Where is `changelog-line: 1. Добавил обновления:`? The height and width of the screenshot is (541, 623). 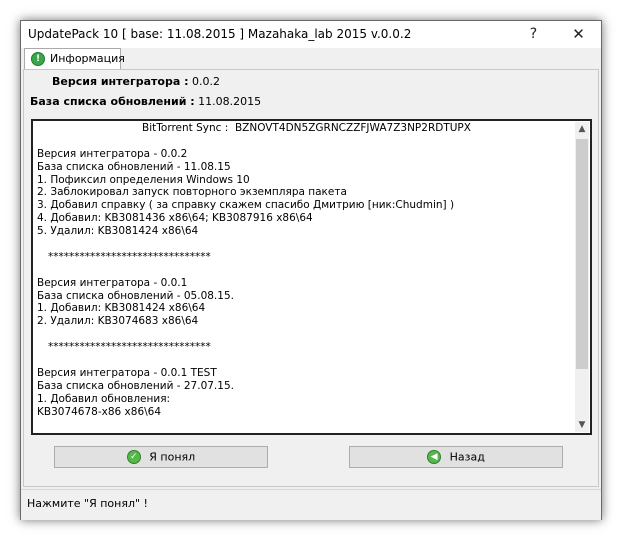
changelog-line: 1. Добавил обновления: is located at coordinates (104, 398).